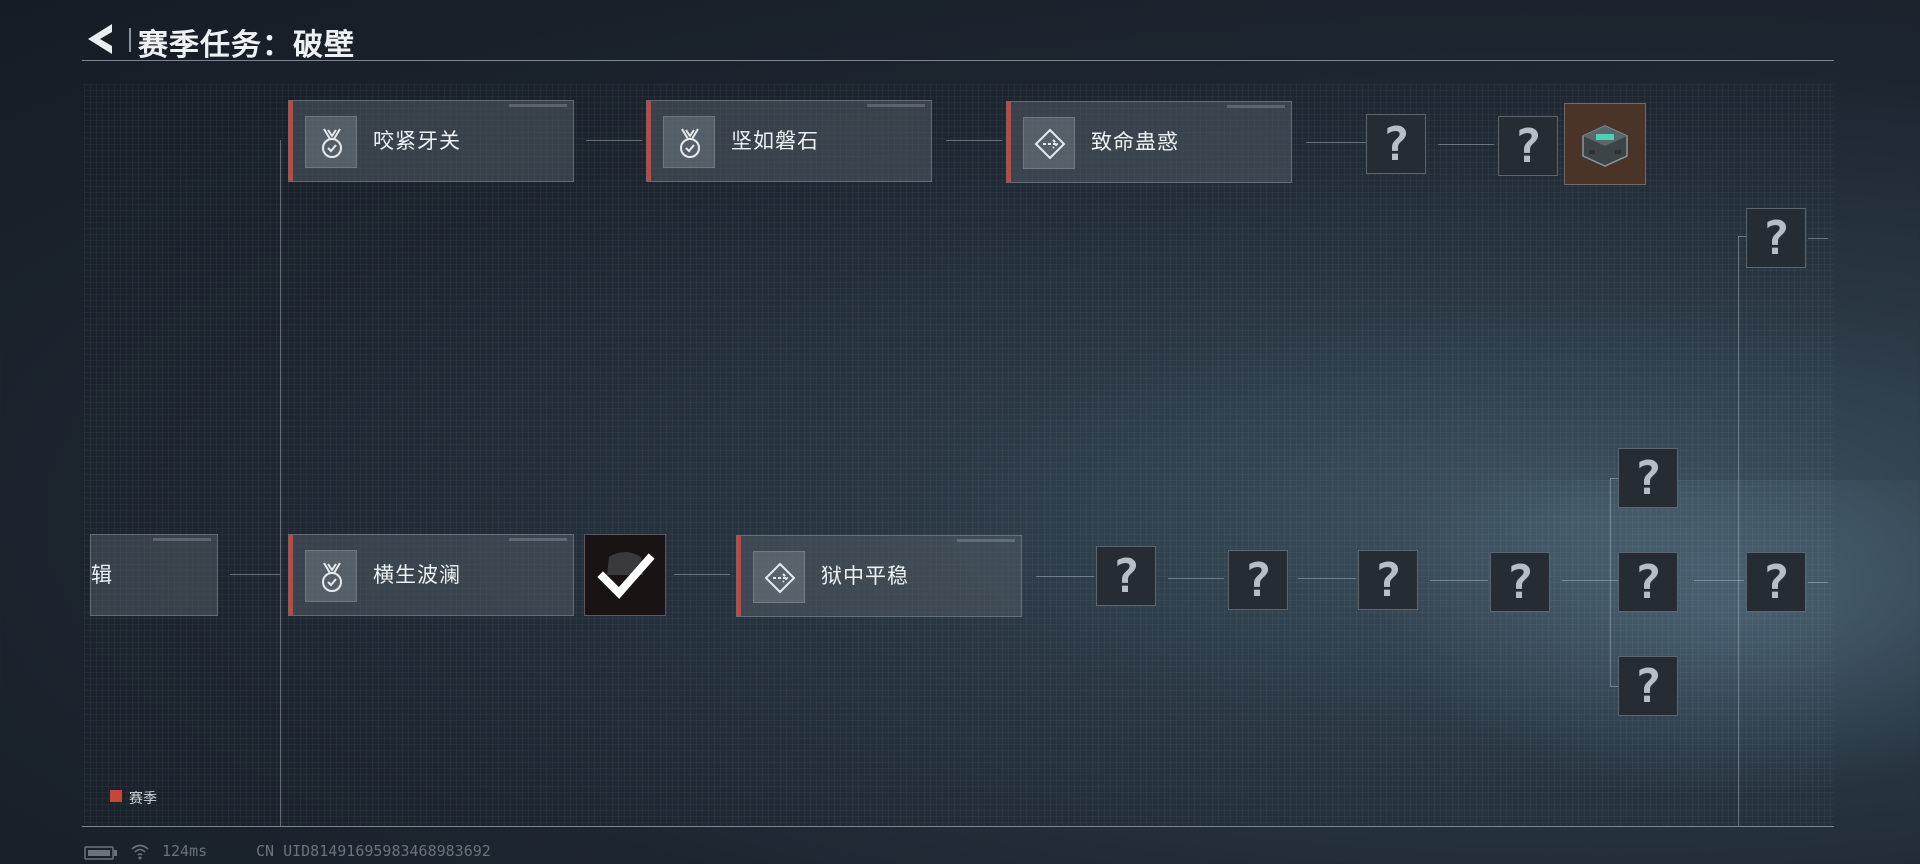  What do you see at coordinates (185, 851) in the screenshot?
I see `latency-text: 124ms` at bounding box center [185, 851].